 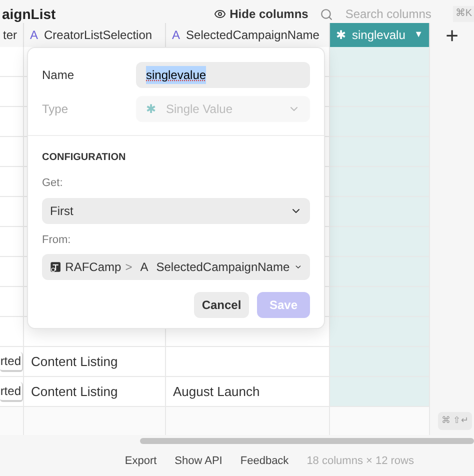 What do you see at coordinates (221, 305) in the screenshot?
I see `cancel-button: Cancel` at bounding box center [221, 305].